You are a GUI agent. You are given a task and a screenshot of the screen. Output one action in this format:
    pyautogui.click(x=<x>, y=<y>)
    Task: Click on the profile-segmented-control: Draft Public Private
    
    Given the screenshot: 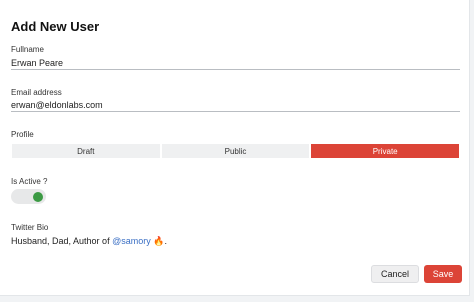 What is the action you would take?
    pyautogui.click(x=236, y=151)
    